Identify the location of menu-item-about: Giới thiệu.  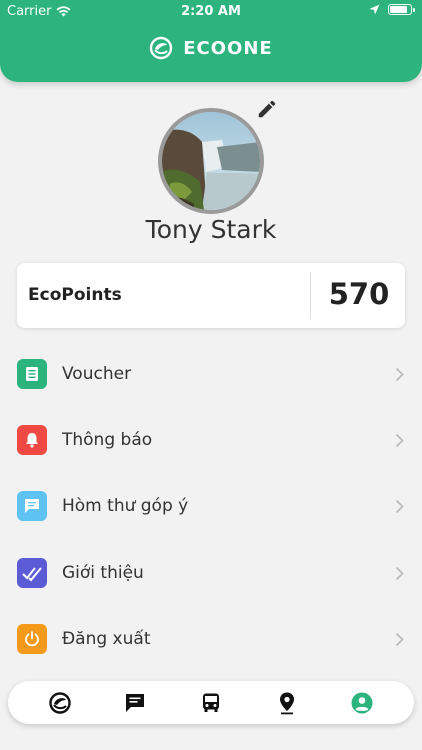
(211, 574).